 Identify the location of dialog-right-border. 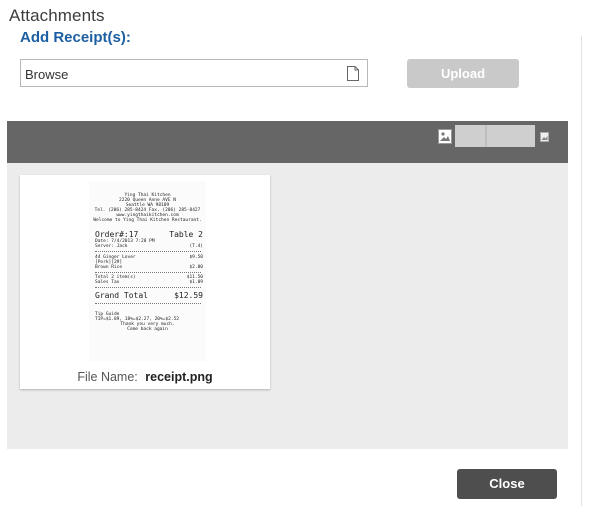
(581, 271).